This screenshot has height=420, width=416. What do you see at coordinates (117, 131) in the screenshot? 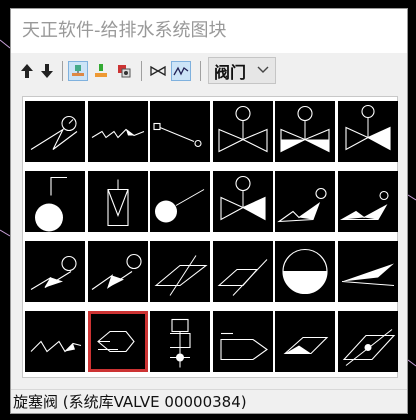
I see `zigzag-valve-icon` at bounding box center [117, 131].